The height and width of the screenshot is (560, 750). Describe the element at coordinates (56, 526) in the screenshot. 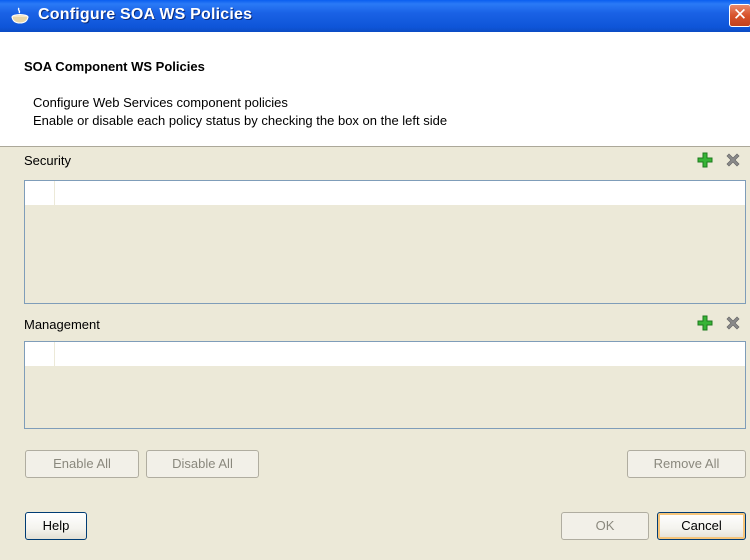

I see `help-button: Help` at that location.